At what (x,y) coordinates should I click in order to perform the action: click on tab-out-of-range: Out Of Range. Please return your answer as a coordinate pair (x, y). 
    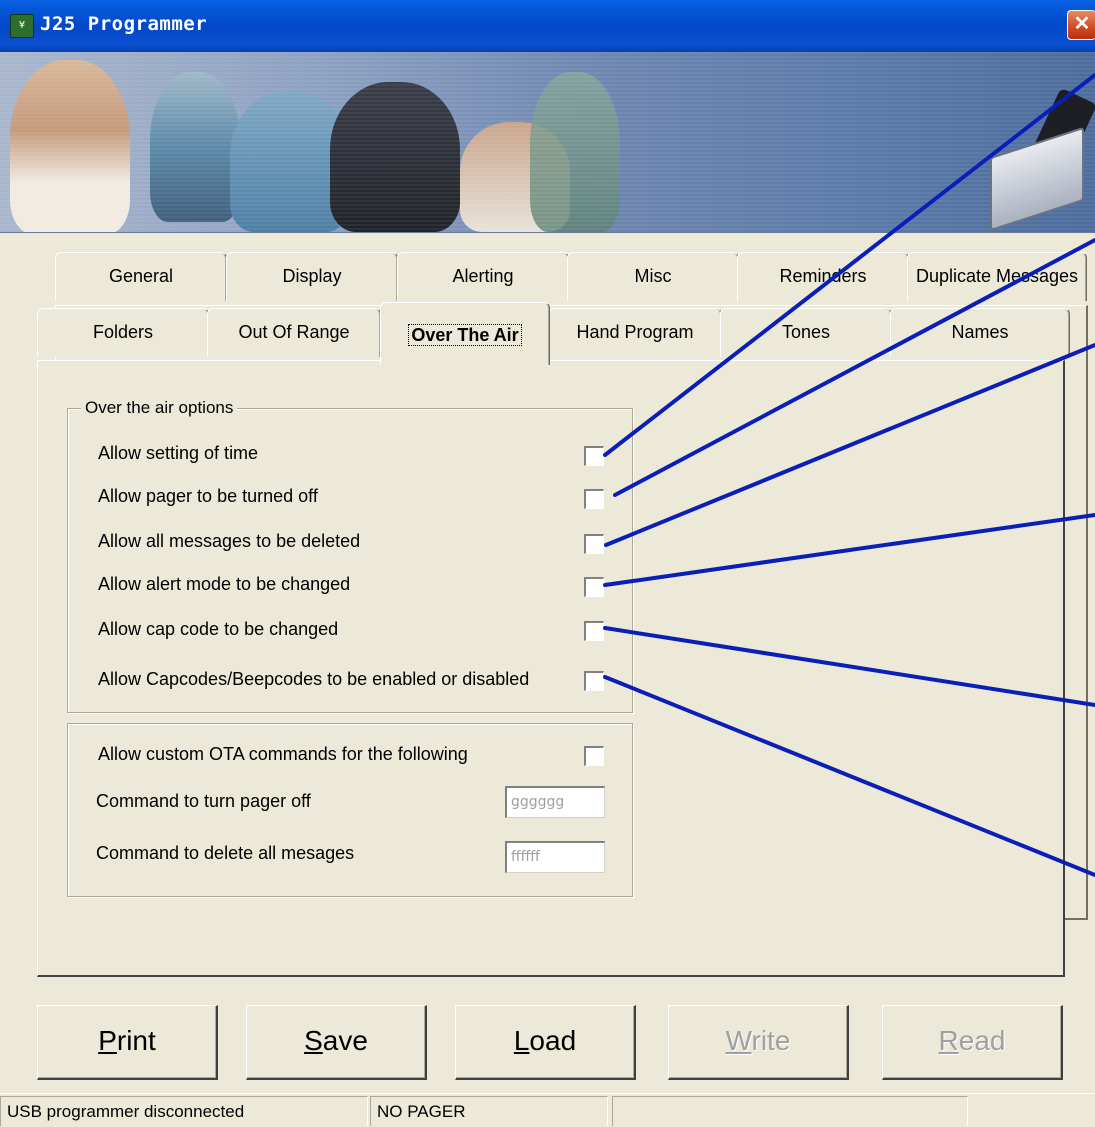
    Looking at the image, I should click on (294, 332).